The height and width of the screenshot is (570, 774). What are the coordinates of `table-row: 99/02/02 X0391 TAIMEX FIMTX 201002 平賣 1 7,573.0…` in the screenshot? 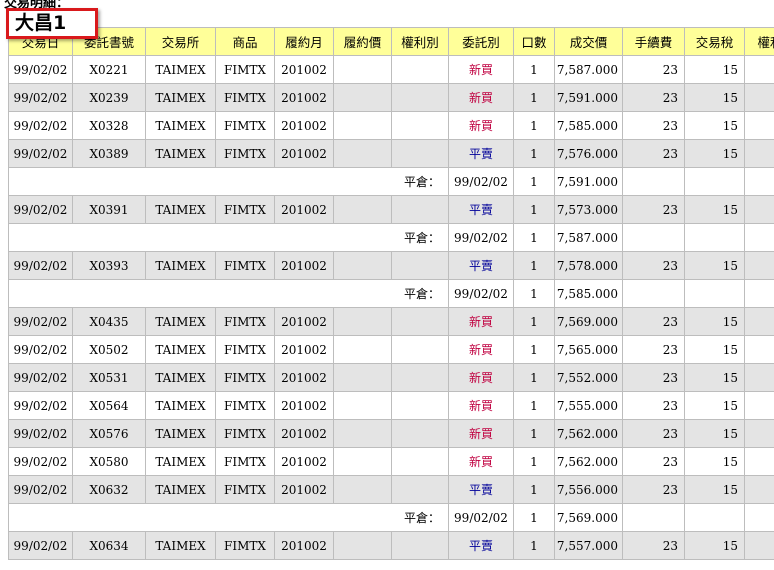 It's located at (391, 209).